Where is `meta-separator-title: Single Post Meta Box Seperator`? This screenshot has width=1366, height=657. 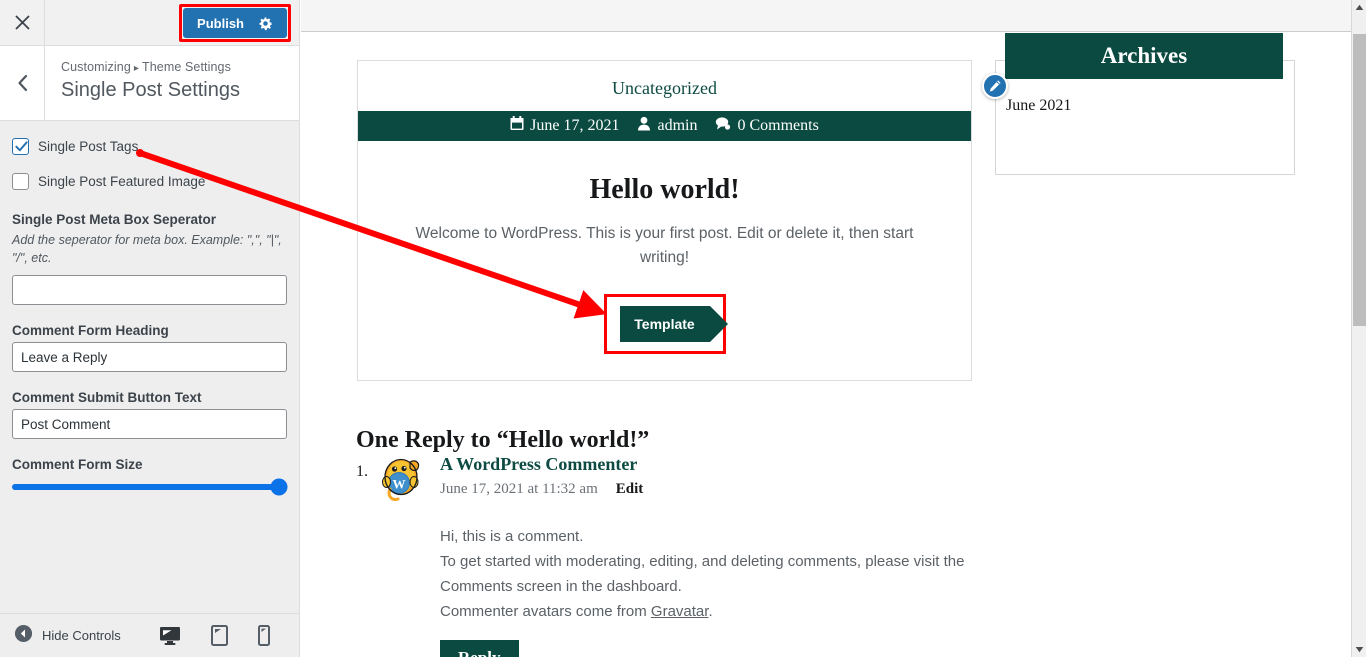 meta-separator-title: Single Post Meta Box Seperator is located at coordinates (114, 219).